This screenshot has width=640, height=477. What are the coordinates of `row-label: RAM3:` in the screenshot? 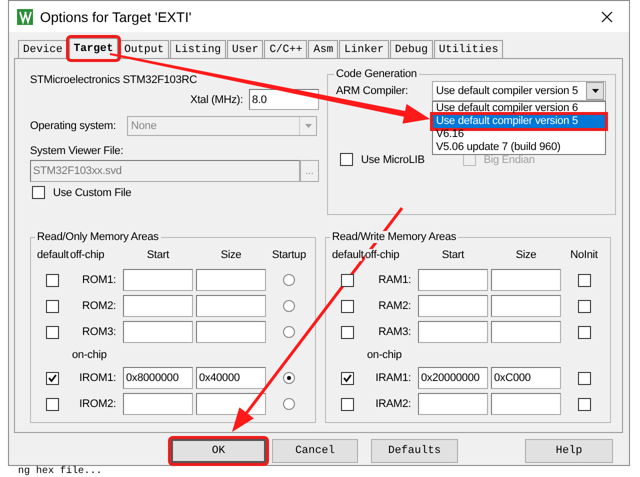 It's located at (394, 332).